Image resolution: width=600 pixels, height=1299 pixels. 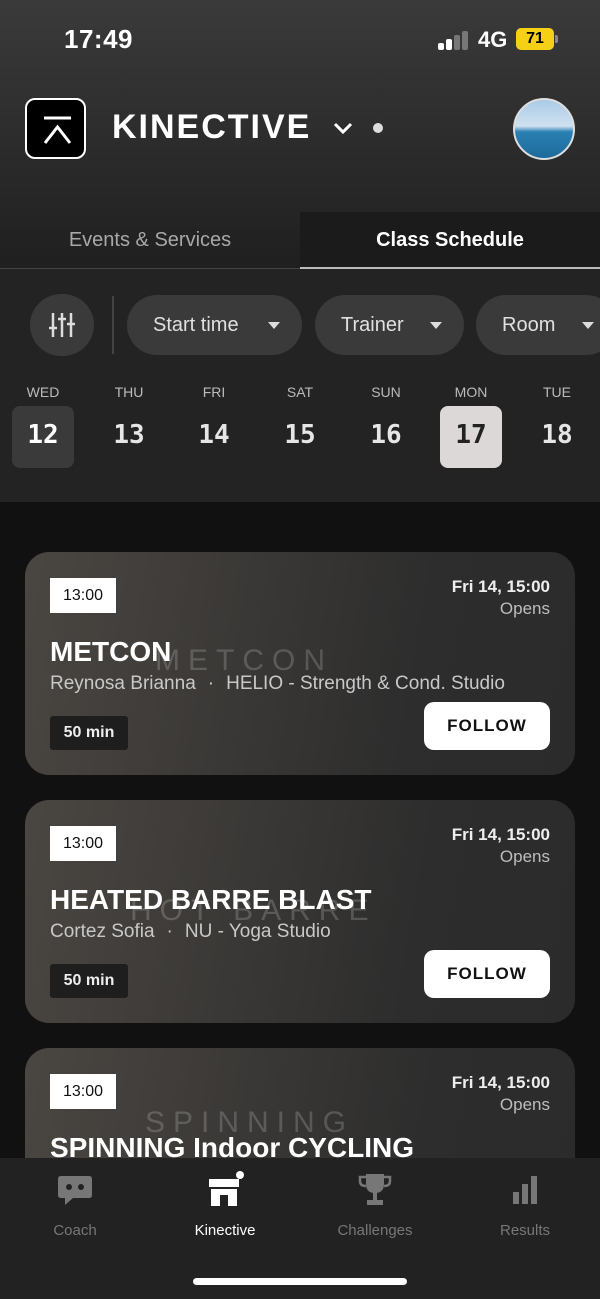 What do you see at coordinates (525, 1190) in the screenshot?
I see `bar-chart-icon` at bounding box center [525, 1190].